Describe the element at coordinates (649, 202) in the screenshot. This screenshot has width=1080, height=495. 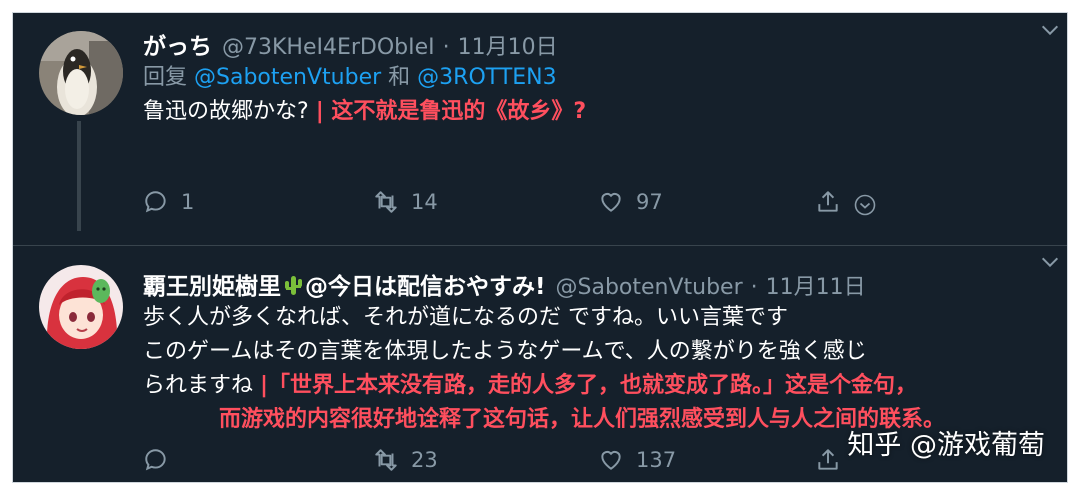
I see `like-count: 97` at that location.